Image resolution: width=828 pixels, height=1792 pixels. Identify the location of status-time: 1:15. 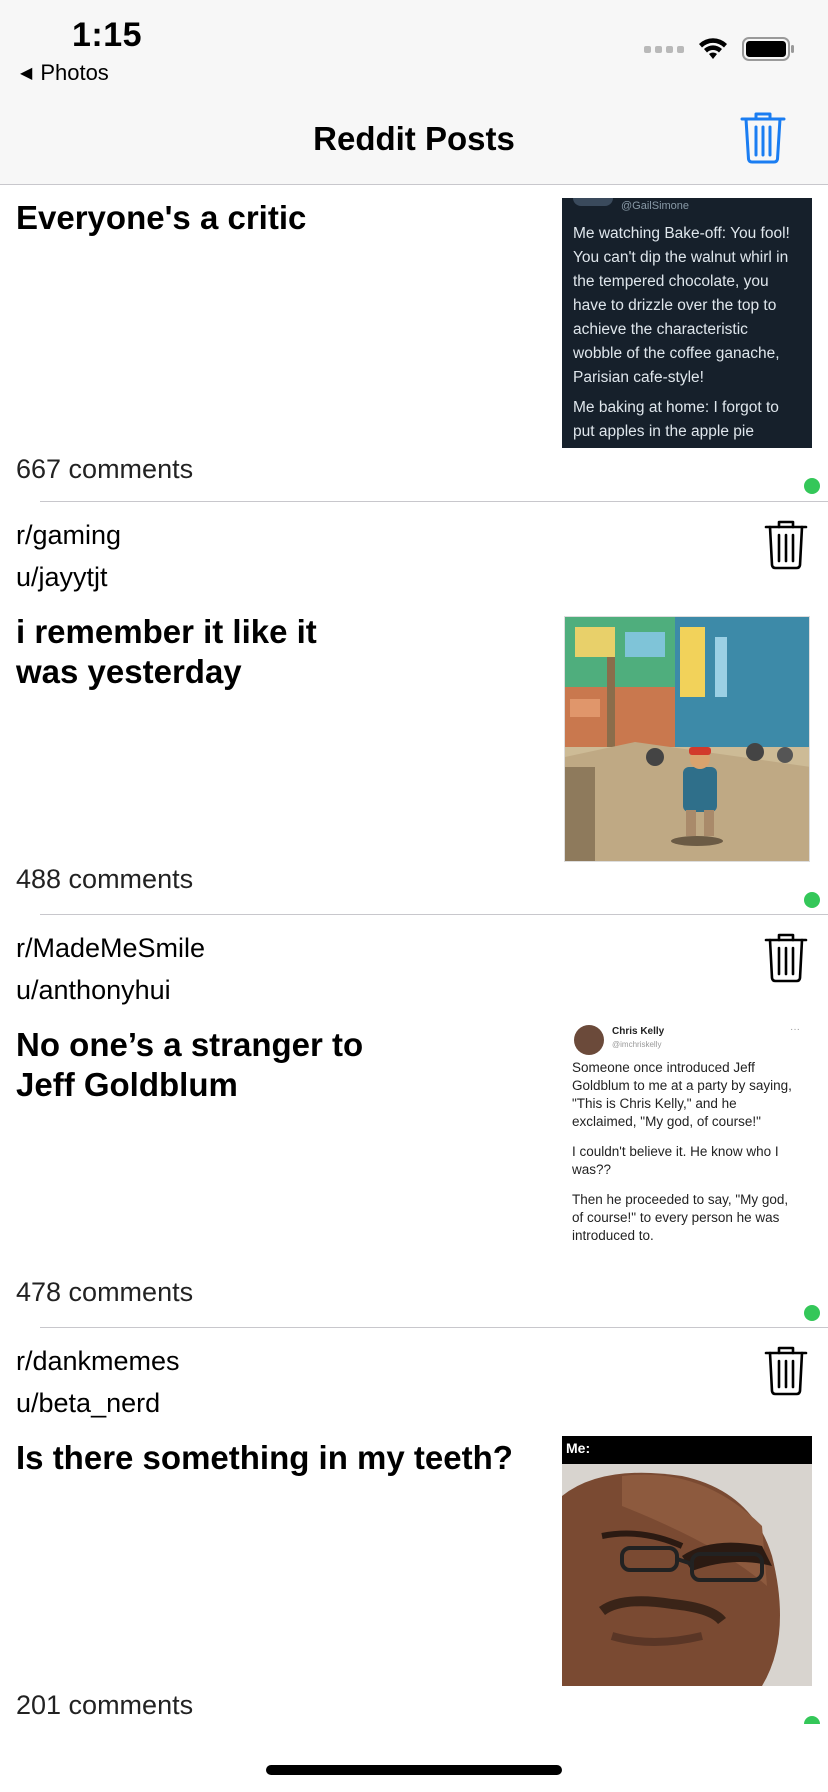
(107, 35).